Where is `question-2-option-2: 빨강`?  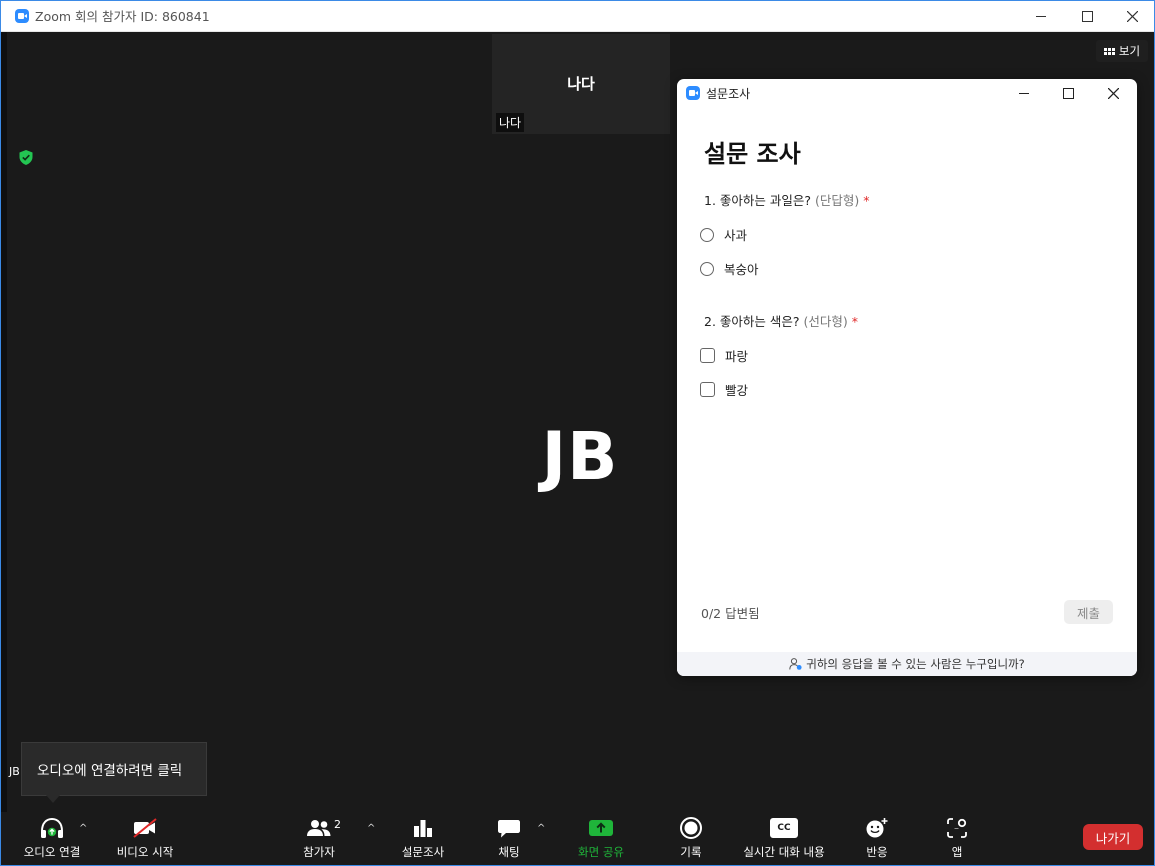 question-2-option-2: 빨강 is located at coordinates (724, 389).